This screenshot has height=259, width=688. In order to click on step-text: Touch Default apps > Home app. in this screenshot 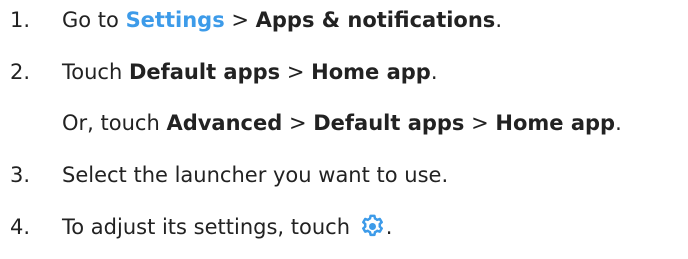, I will do `click(250, 72)`.